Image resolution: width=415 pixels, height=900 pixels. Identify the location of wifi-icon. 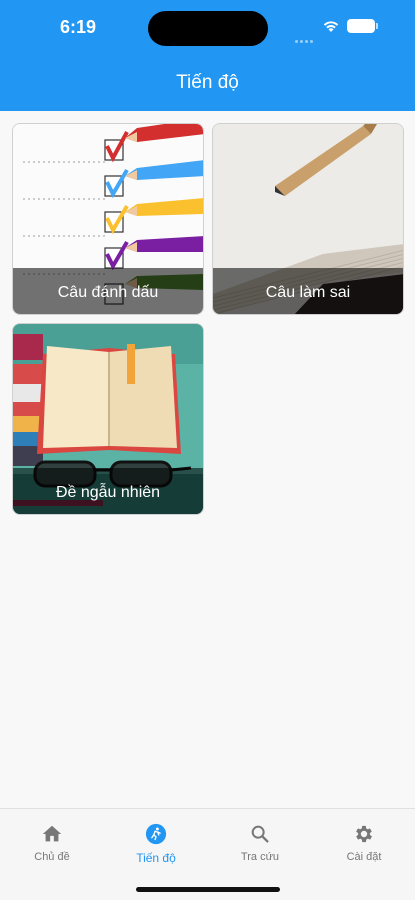
(331, 26).